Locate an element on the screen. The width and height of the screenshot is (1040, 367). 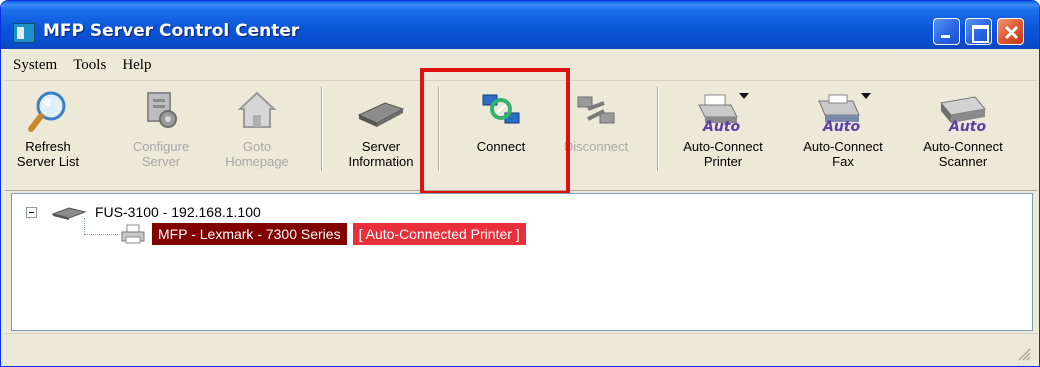
configure-server-button: Configure Server is located at coordinates (161, 135).